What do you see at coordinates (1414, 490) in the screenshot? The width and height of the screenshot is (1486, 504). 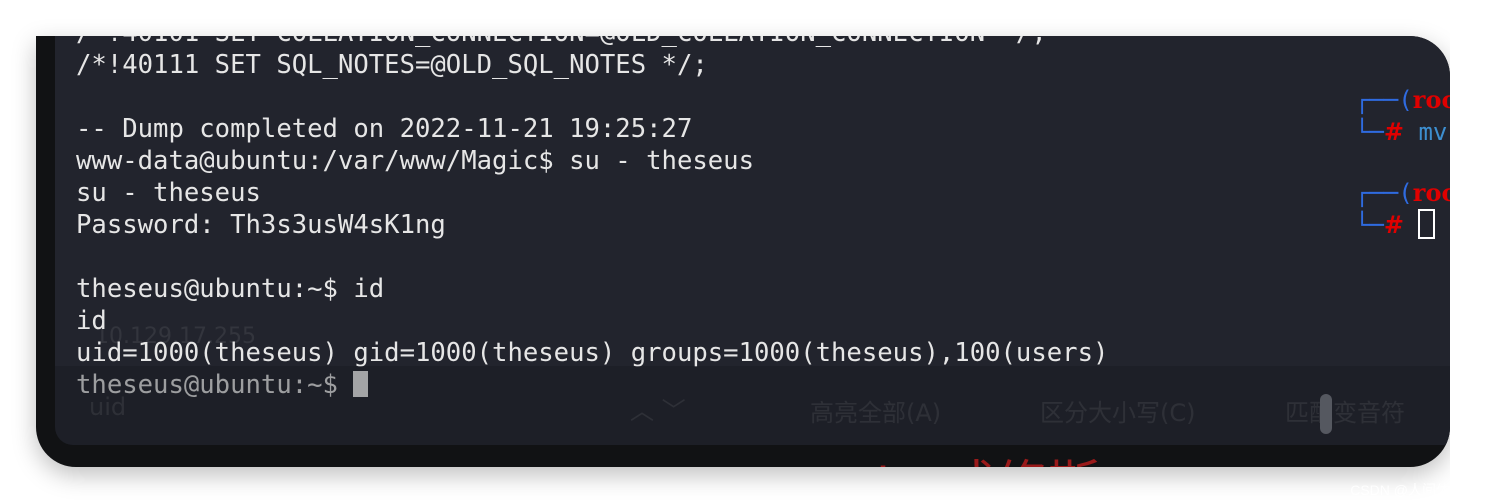 I see `watermark: CSDN @人间体佐菲` at bounding box center [1414, 490].